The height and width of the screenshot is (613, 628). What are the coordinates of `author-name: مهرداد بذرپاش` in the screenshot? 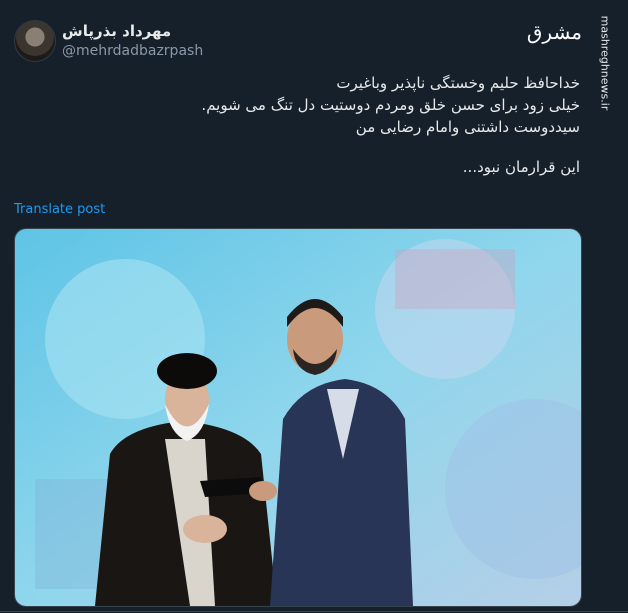 It's located at (116, 31).